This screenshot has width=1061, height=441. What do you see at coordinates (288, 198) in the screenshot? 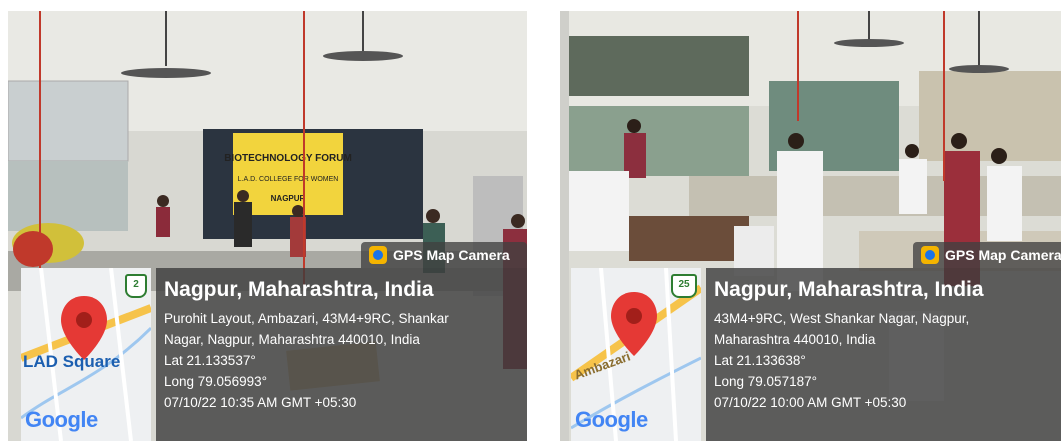
I see `banner-text-3: NAGPUR` at bounding box center [288, 198].